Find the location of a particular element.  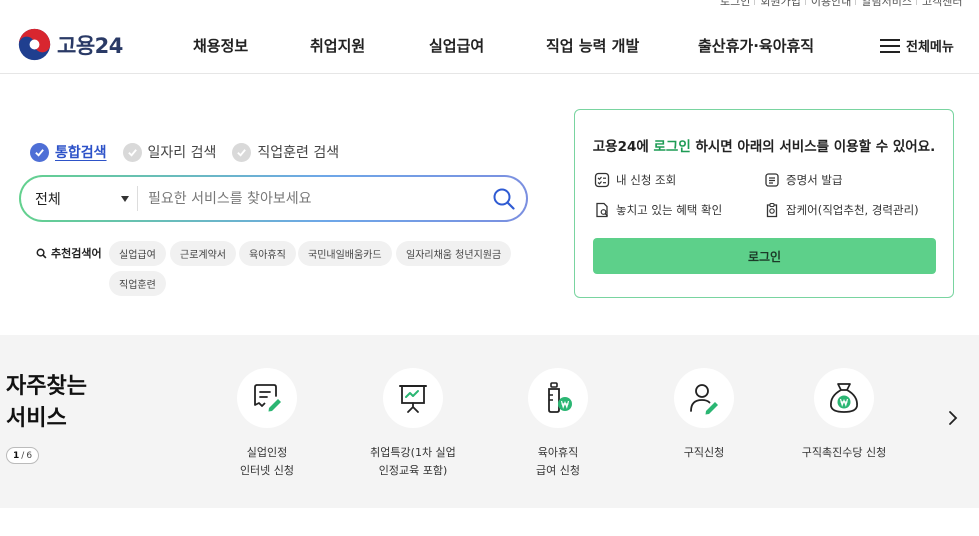

search-icon is located at coordinates (504, 199).